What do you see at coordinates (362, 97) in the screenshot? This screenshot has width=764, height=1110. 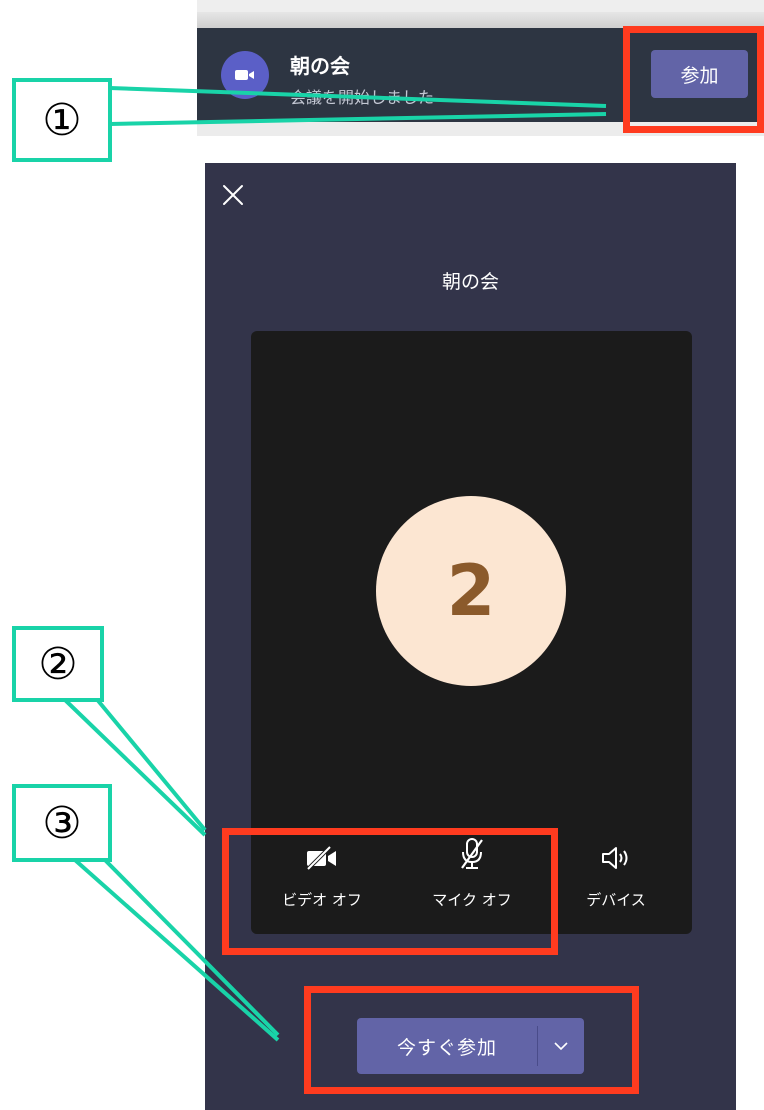 I see `notification-subtitle: 会議を開始しました` at bounding box center [362, 97].